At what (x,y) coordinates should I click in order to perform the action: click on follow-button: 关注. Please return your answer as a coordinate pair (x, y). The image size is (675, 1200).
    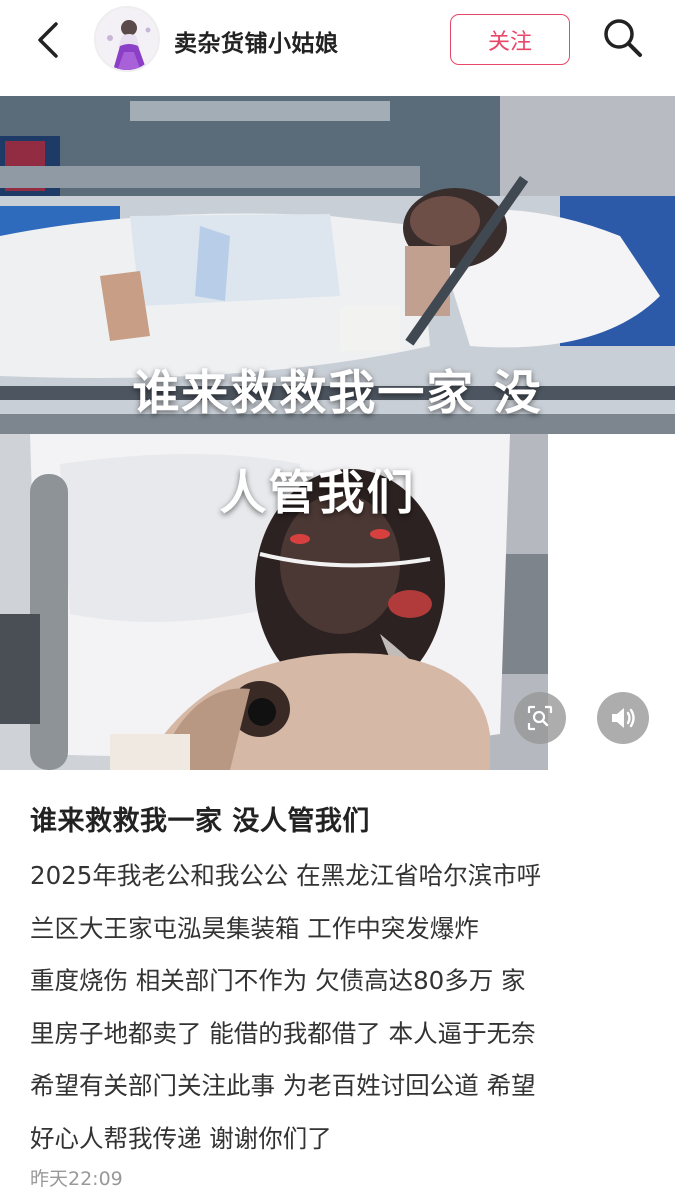
    Looking at the image, I should click on (510, 39).